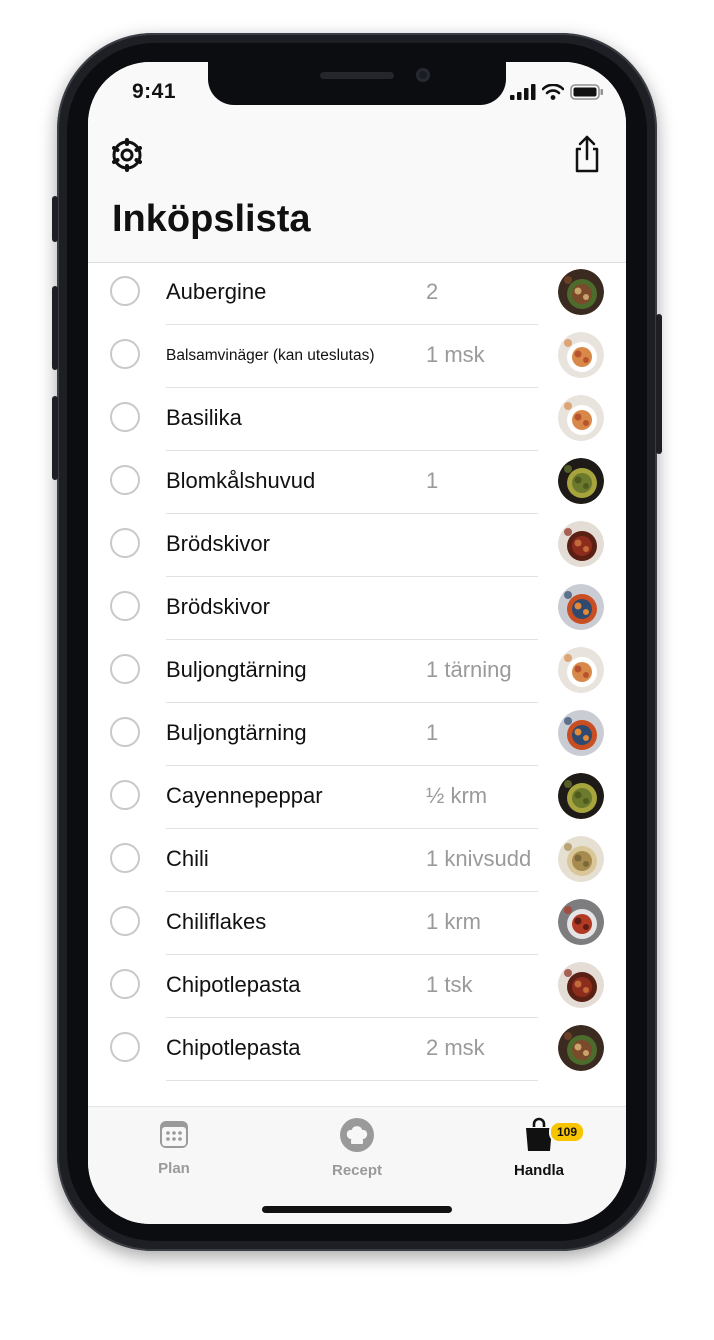  What do you see at coordinates (204, 417) in the screenshot?
I see `item-name: Basilika` at bounding box center [204, 417].